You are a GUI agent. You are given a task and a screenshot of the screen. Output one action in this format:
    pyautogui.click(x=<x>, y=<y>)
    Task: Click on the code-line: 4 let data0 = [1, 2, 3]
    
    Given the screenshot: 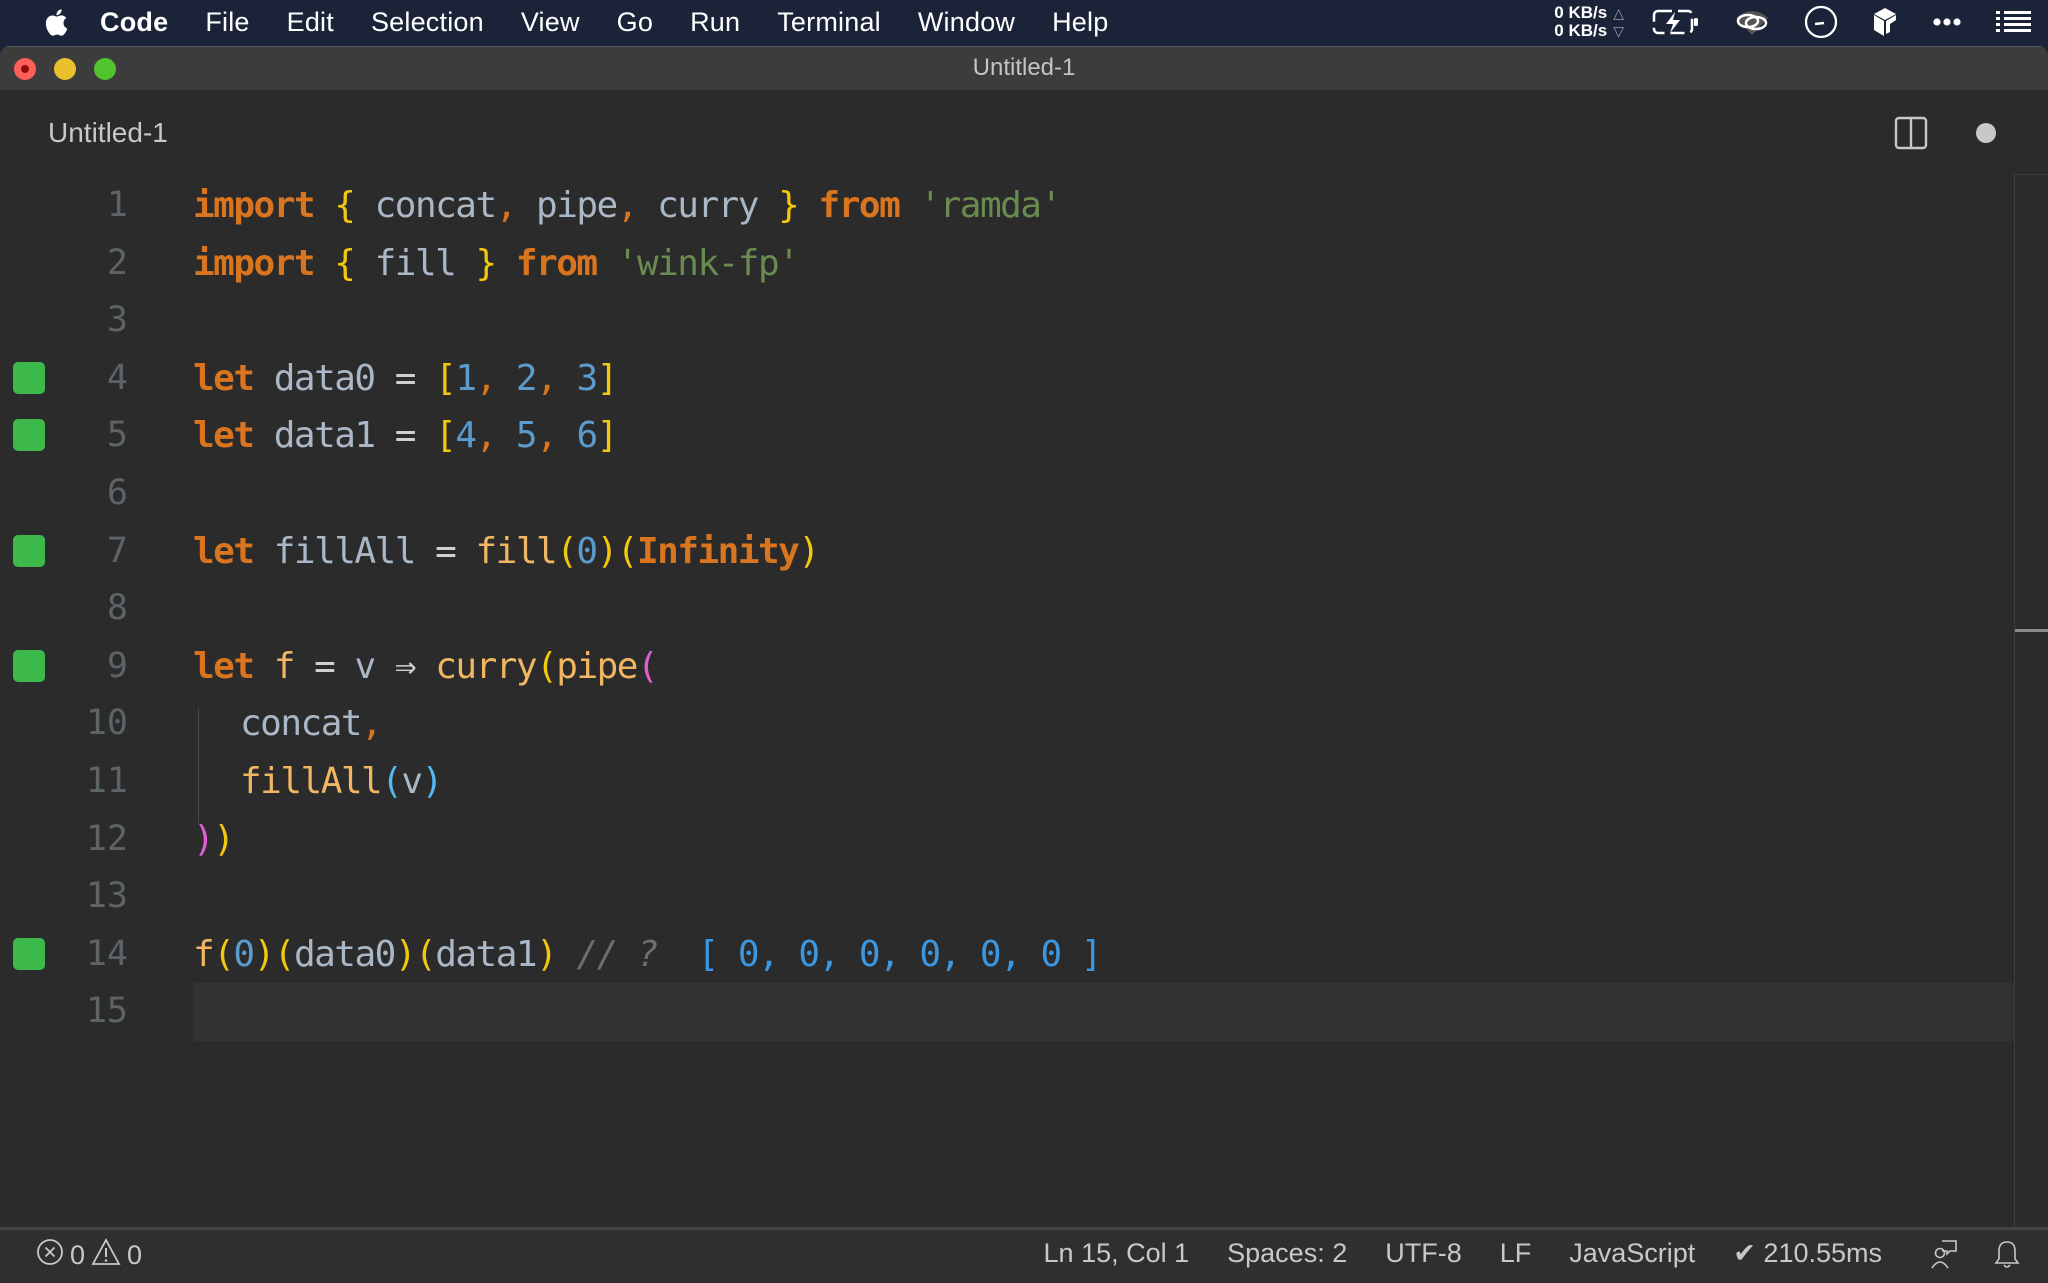 What is the action you would take?
    pyautogui.click(x=1007, y=379)
    